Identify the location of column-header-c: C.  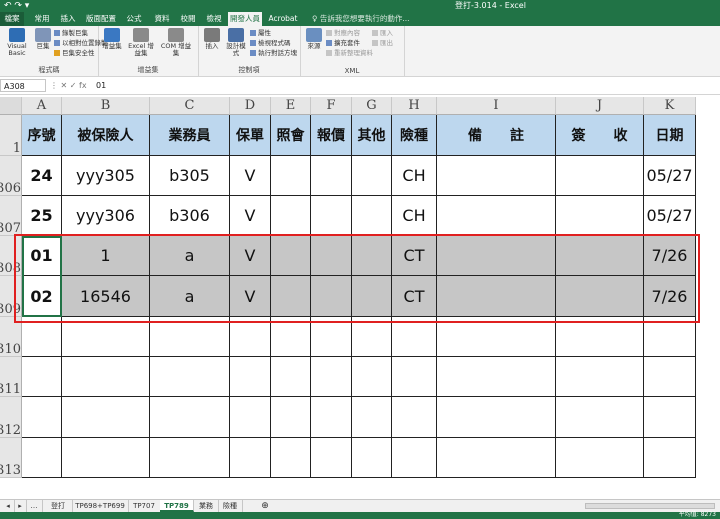
(190, 106).